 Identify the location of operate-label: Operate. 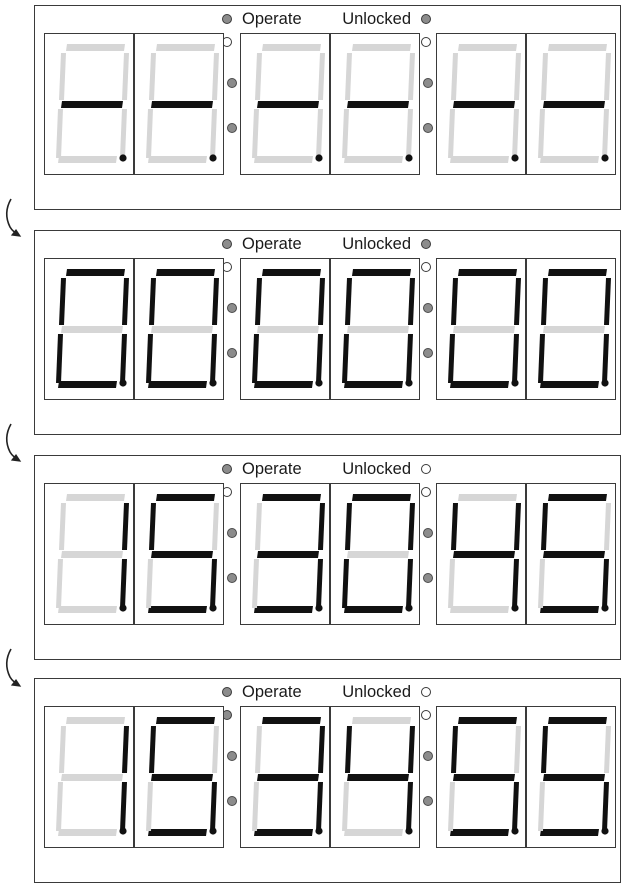
(272, 469).